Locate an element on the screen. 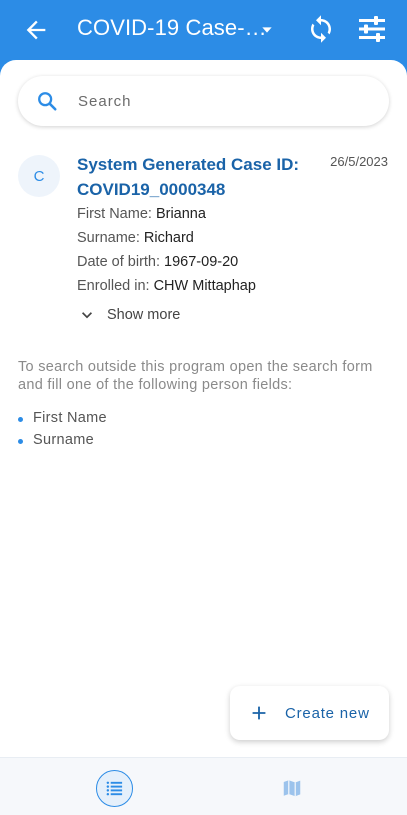 This screenshot has width=407, height=815. plus-icon is located at coordinates (259, 713).